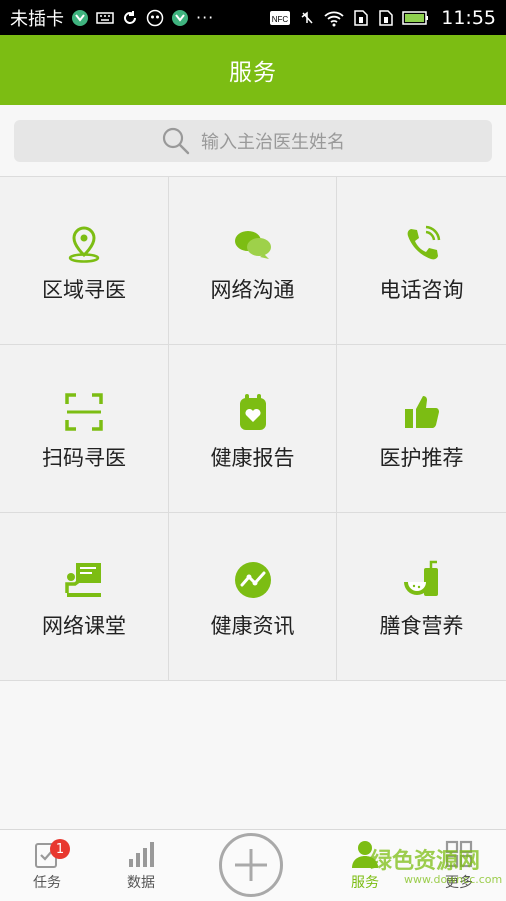 Image resolution: width=506 pixels, height=901 pixels. I want to click on nfc-icon: NFC, so click(280, 17).